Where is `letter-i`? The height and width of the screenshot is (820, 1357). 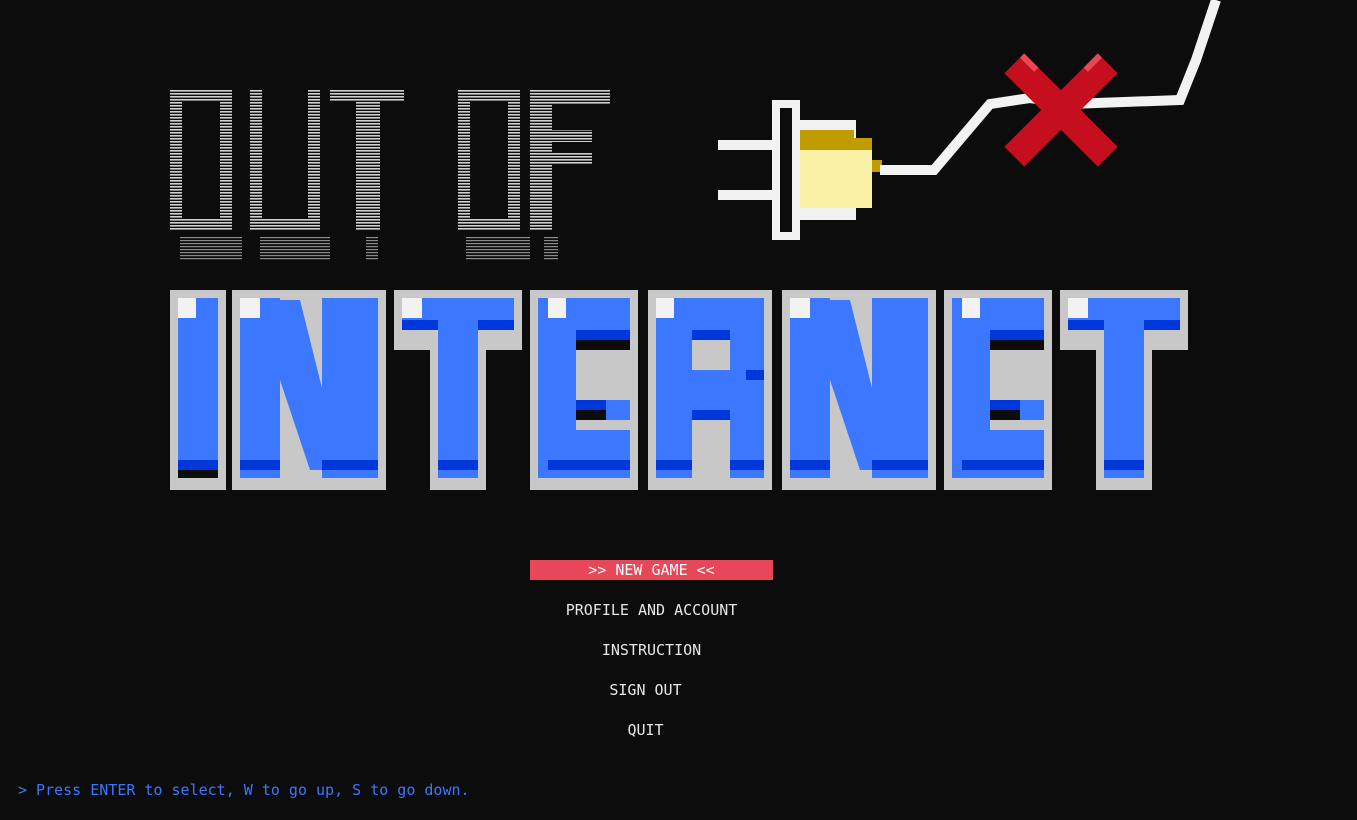
letter-i is located at coordinates (198, 390).